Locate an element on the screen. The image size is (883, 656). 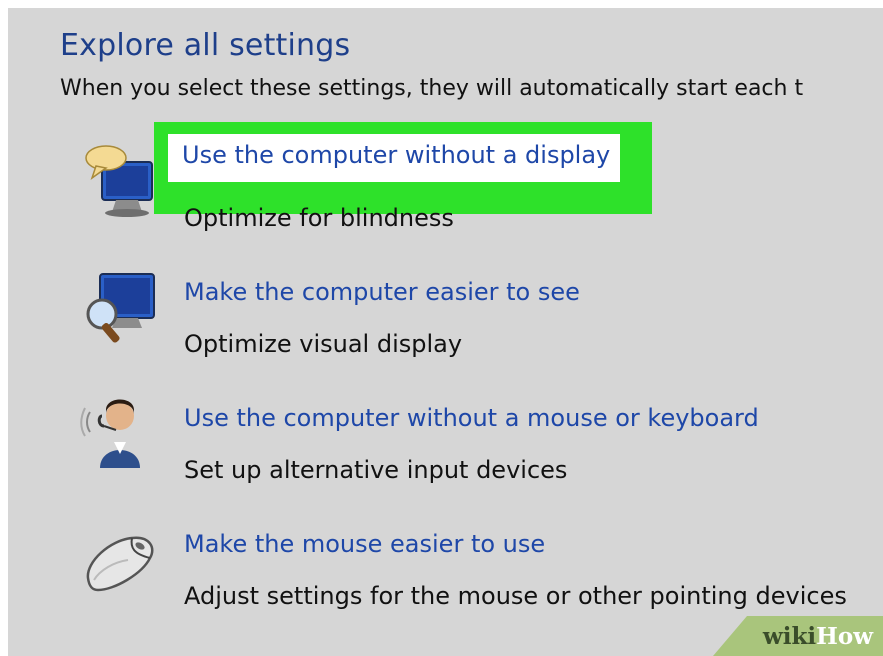
link-mouse-easier: Make the mouse easier to use is located at coordinates (364, 544).